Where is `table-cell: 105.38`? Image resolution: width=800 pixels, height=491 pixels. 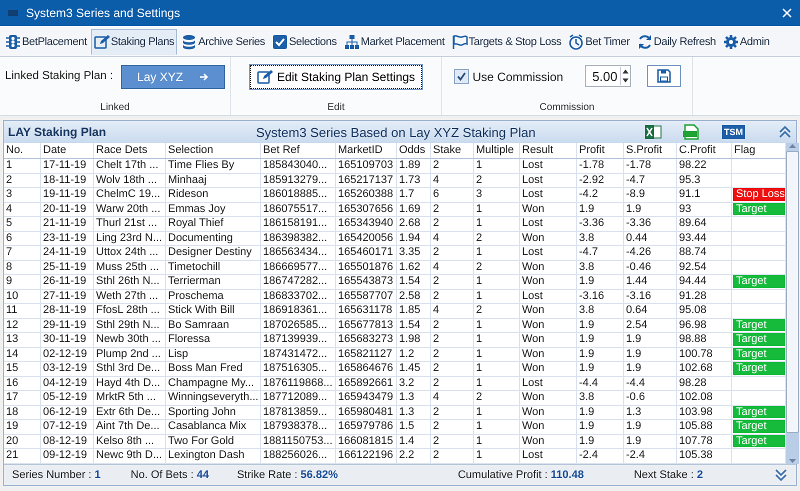 table-cell: 105.38 is located at coordinates (704, 455).